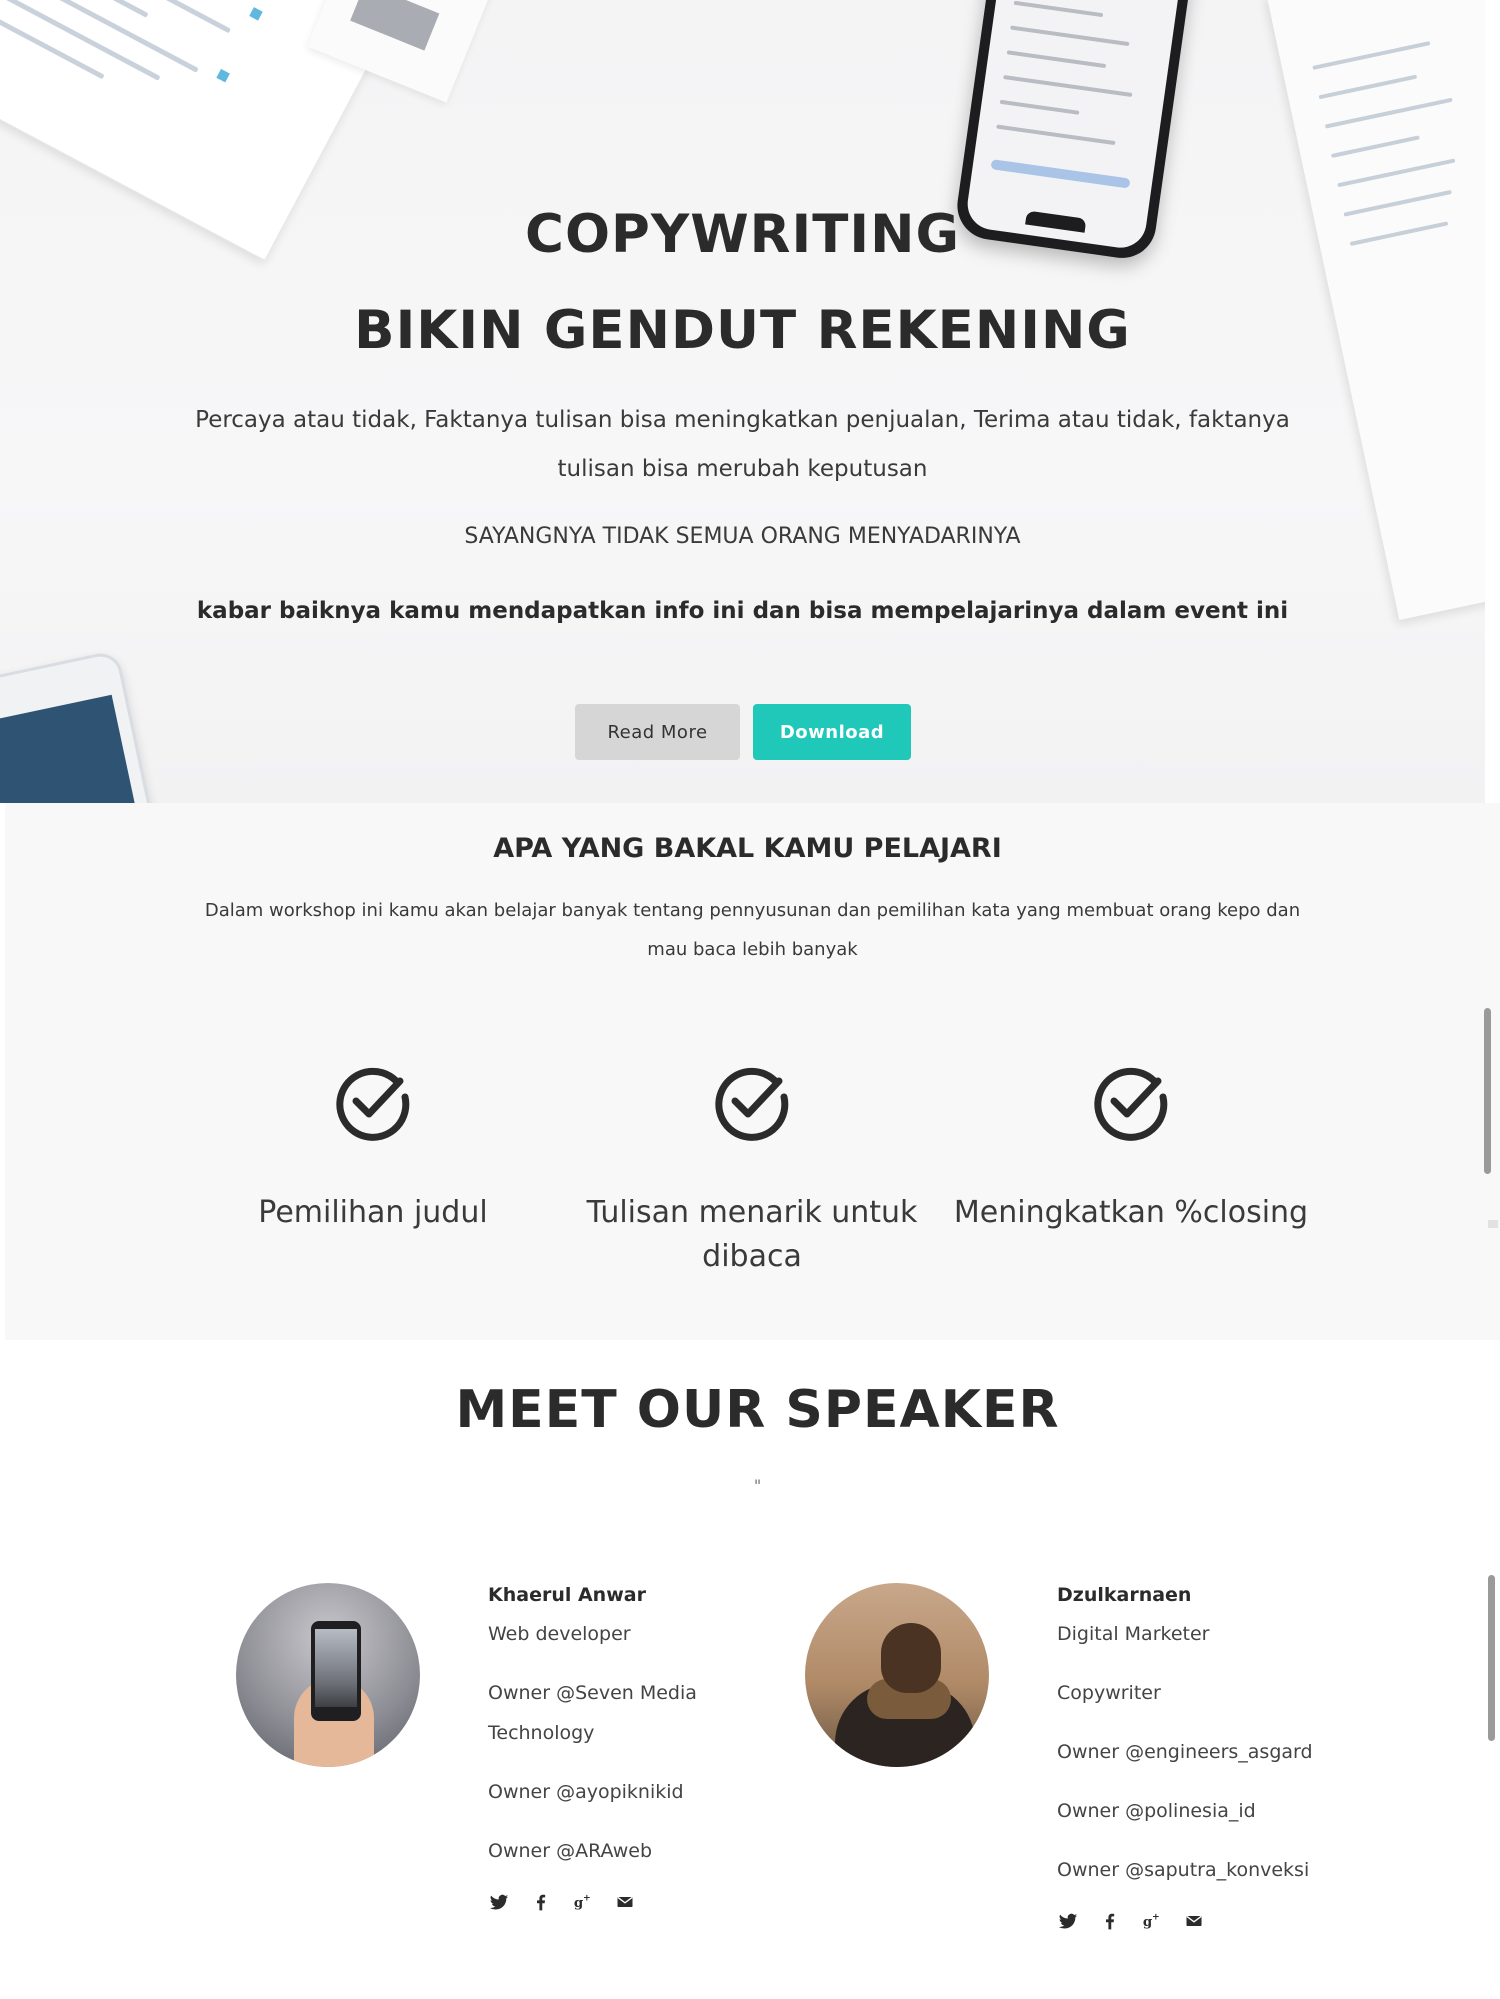  I want to click on speaker-role: Digital Marketer, so click(1133, 1634).